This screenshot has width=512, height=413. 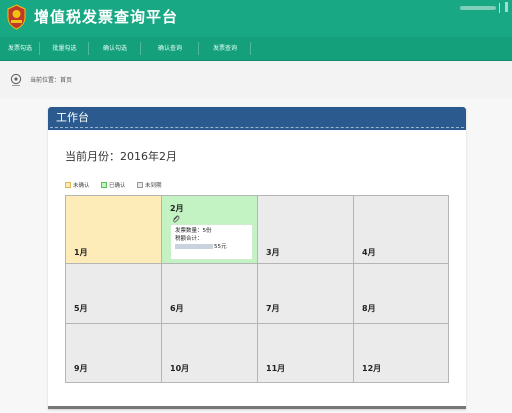 What do you see at coordinates (256, 80) in the screenshot?
I see `breadcrumb-bar` at bounding box center [256, 80].